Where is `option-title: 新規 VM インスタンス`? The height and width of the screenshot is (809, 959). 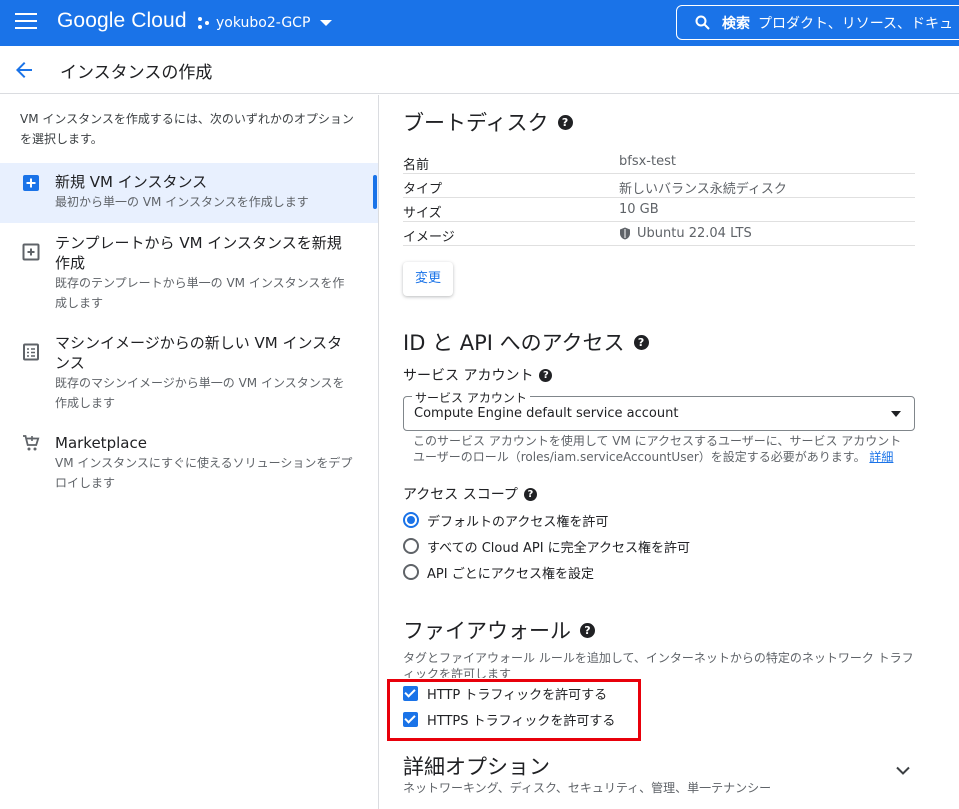 option-title: 新規 VM インスタンス is located at coordinates (131, 182).